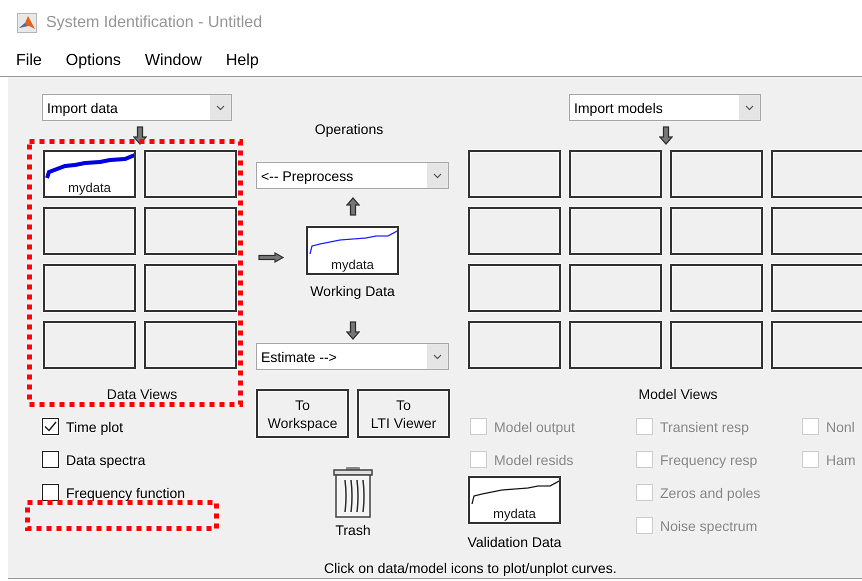 Image resolution: width=862 pixels, height=581 pixels. Describe the element at coordinates (154, 23) in the screenshot. I see `window-title: System Identification - Untitled` at that location.